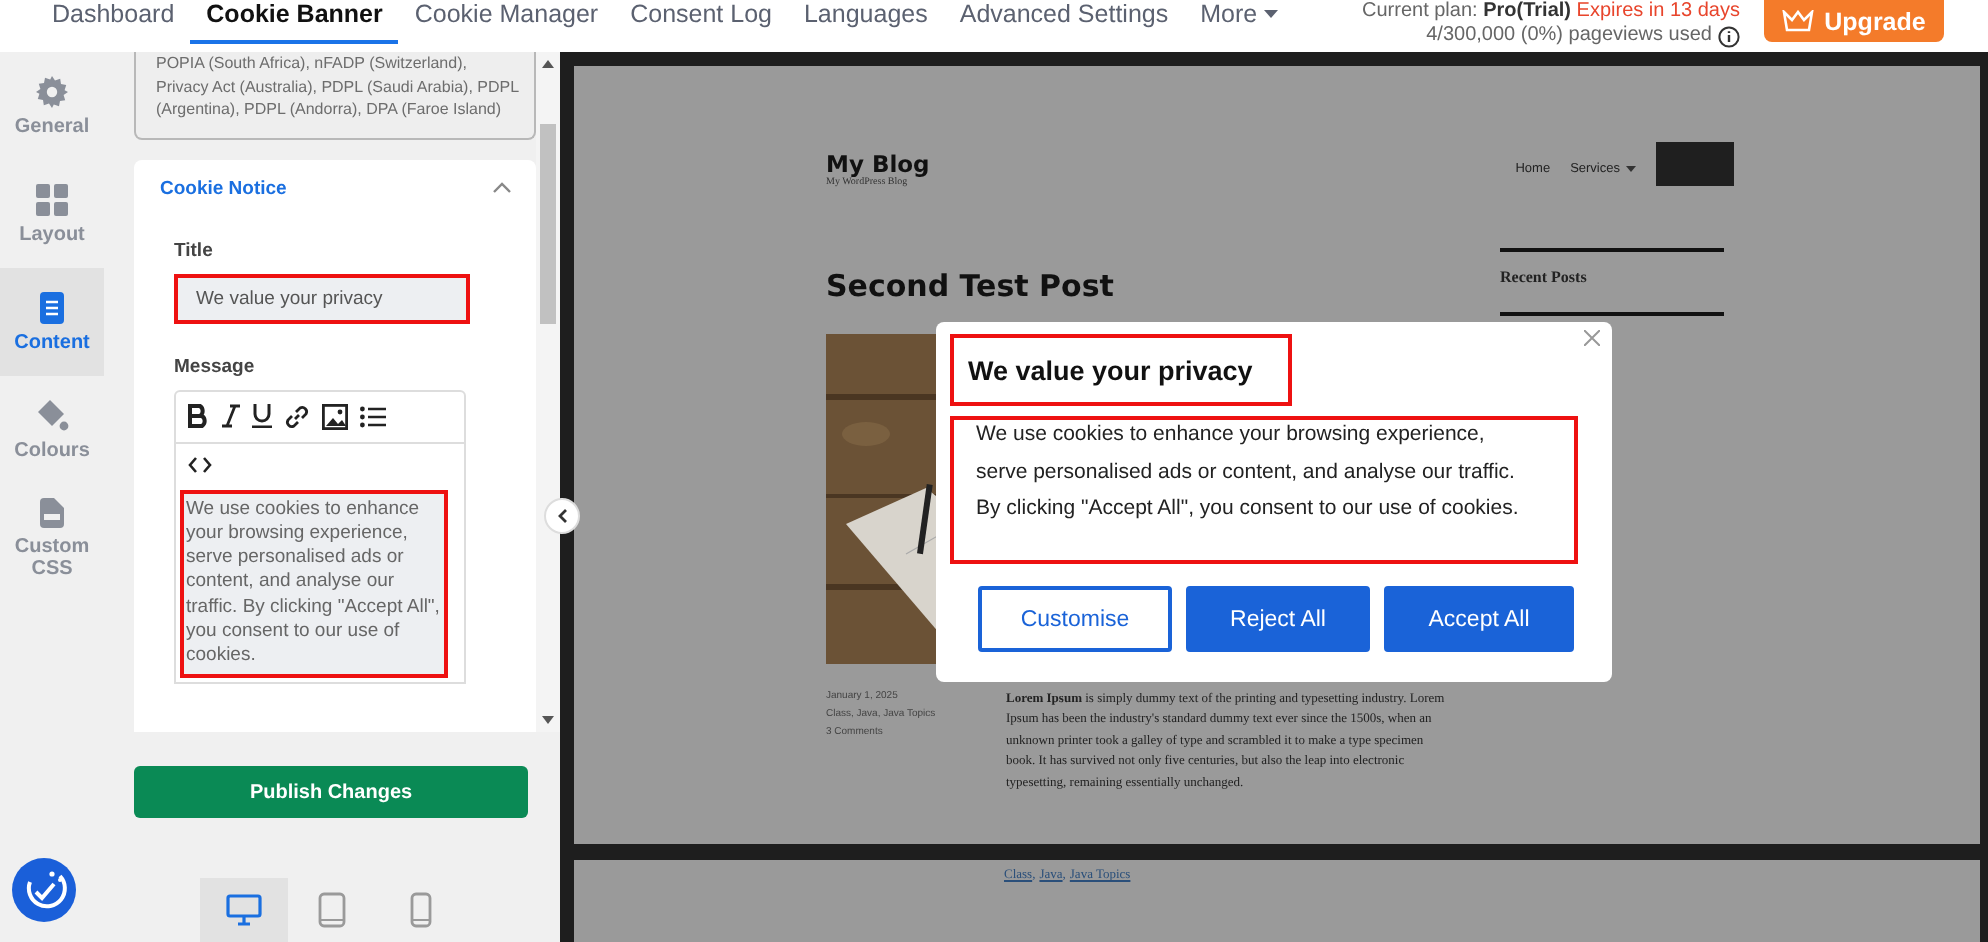 This screenshot has height=942, width=1988. Describe the element at coordinates (113, 22) in the screenshot. I see `nav-tab: Dashboard` at that location.